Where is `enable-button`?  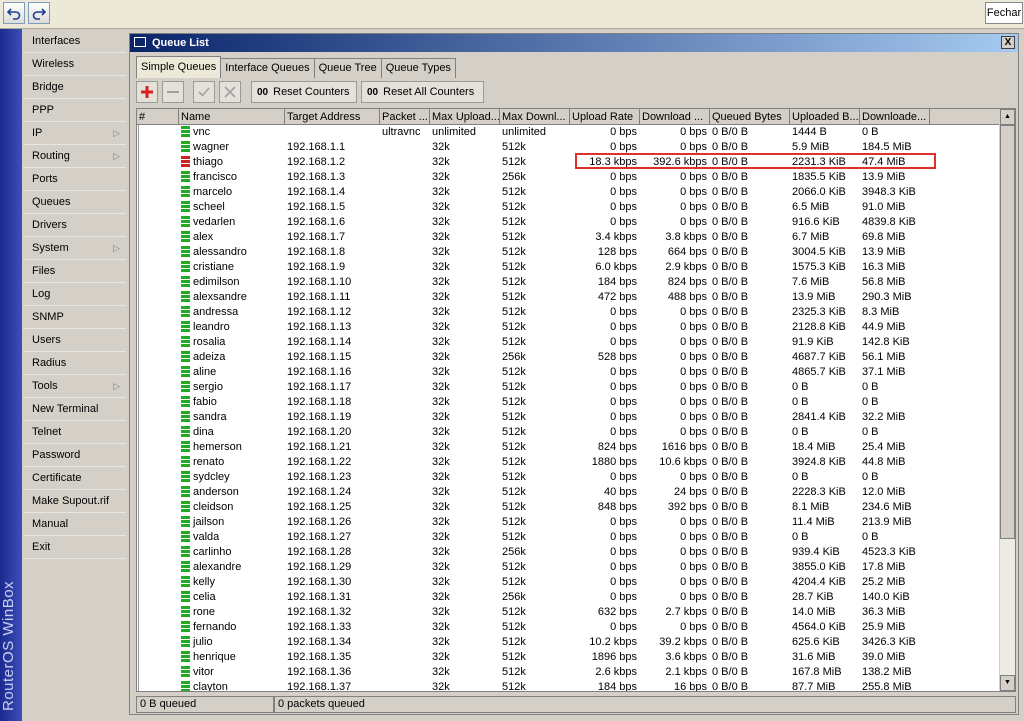 enable-button is located at coordinates (204, 92).